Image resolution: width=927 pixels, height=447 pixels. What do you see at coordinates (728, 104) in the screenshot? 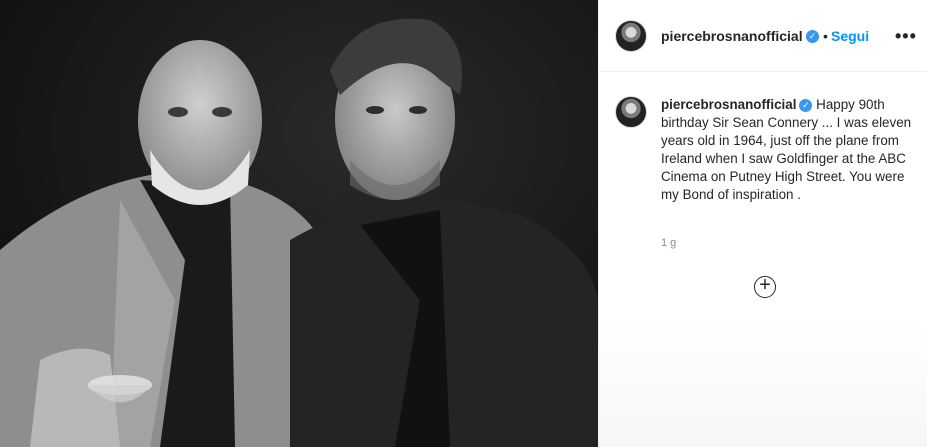
I see `caption-username-link: piercebrosnanofficial` at bounding box center [728, 104].